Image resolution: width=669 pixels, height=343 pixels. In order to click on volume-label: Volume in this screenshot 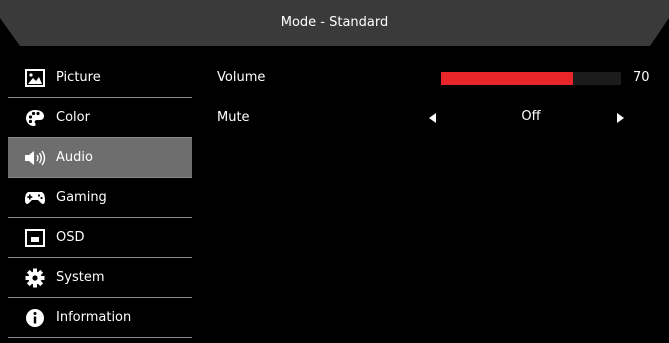, I will do `click(241, 77)`.